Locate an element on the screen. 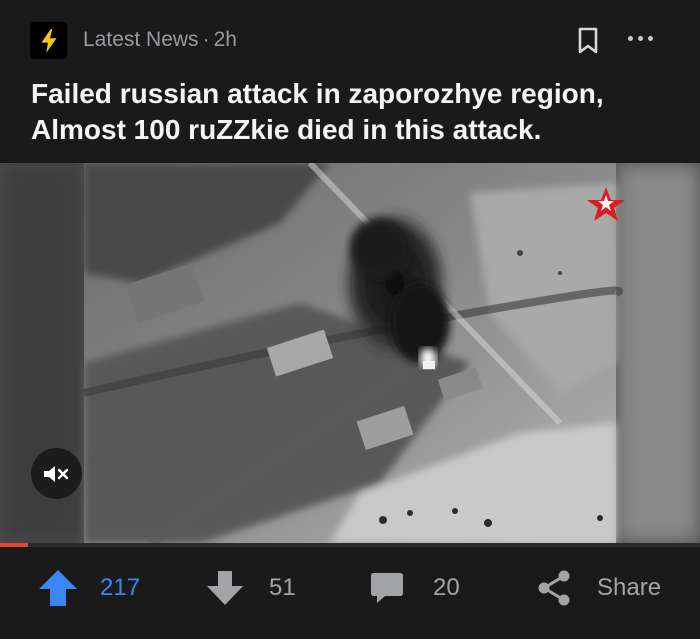 The height and width of the screenshot is (639, 700). community-avatar is located at coordinates (48, 40).